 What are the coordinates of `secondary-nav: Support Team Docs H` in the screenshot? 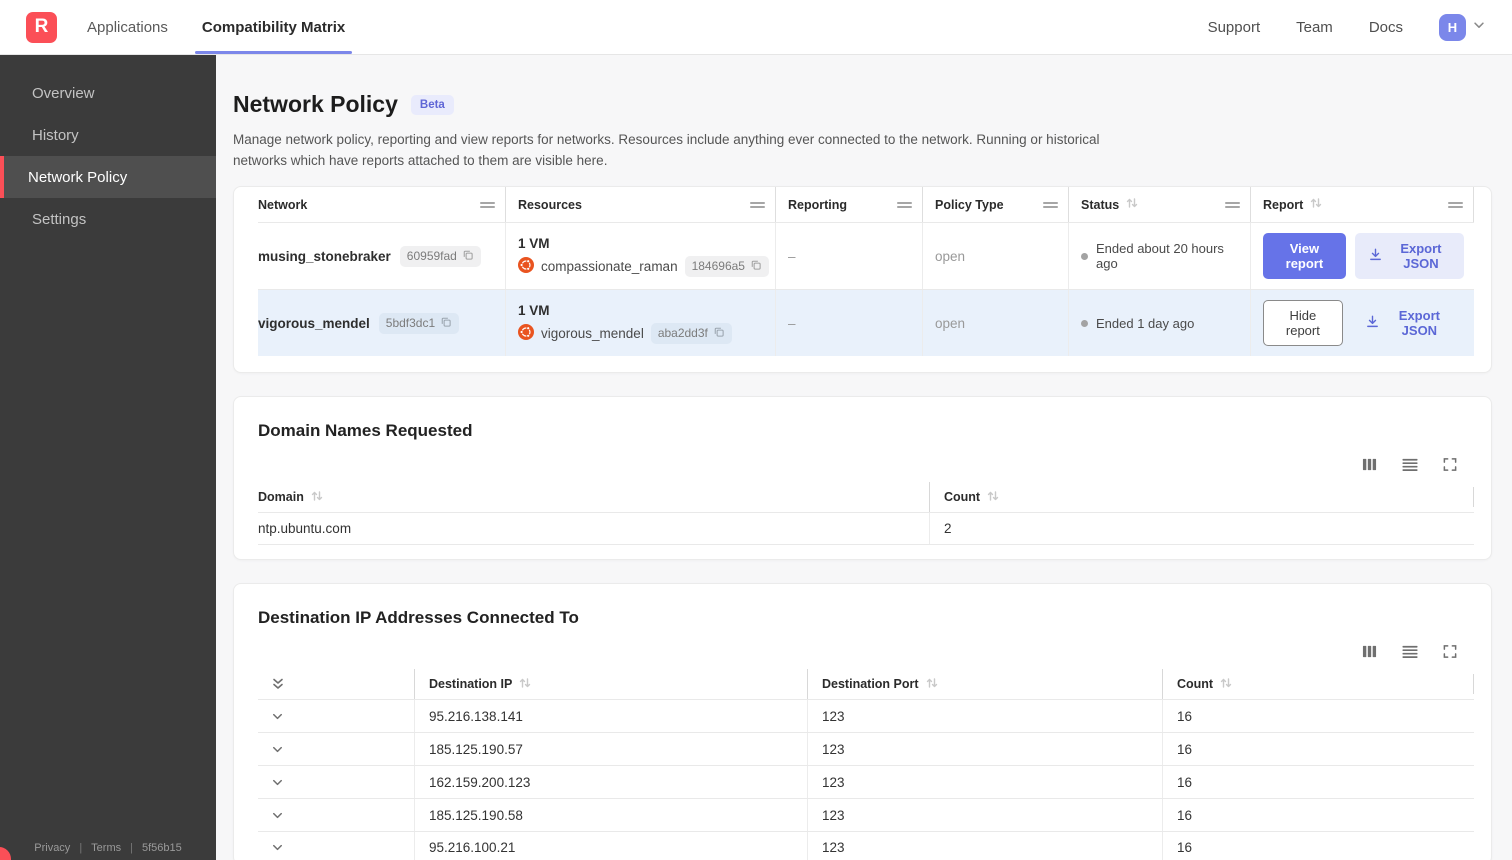 It's located at (1347, 27).